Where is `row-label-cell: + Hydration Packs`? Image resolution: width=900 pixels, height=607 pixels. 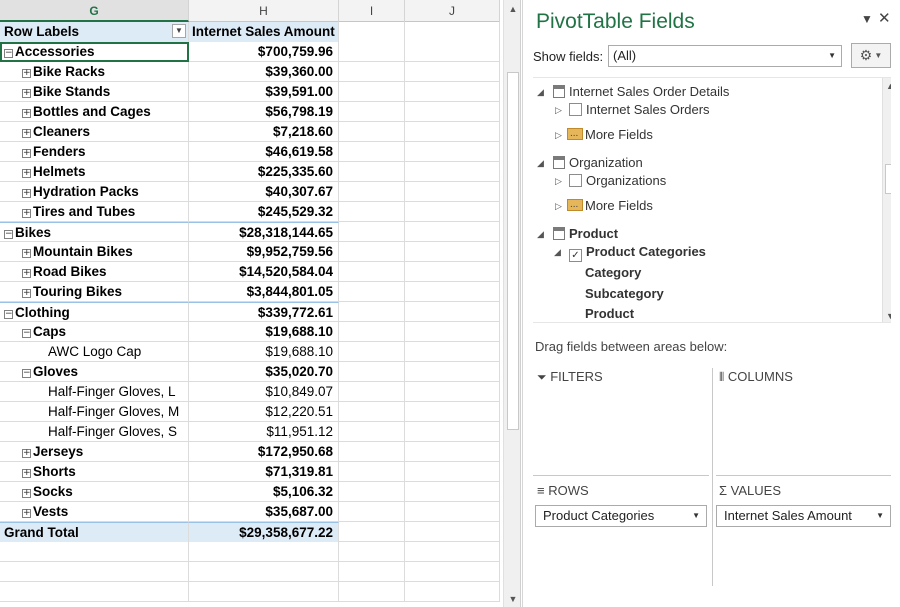 row-label-cell: + Hydration Packs is located at coordinates (94, 192).